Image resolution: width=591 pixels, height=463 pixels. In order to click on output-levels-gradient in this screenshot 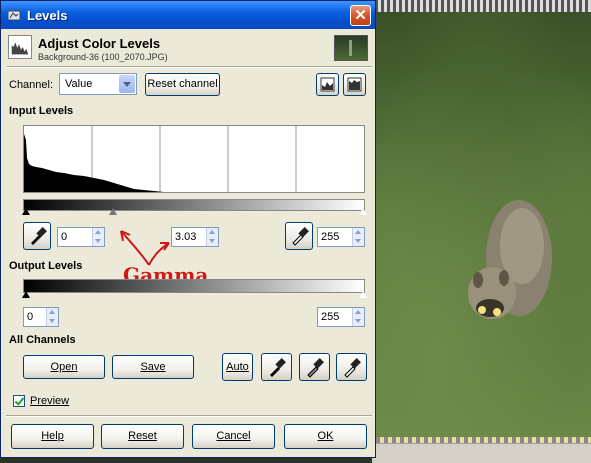, I will do `click(194, 286)`.